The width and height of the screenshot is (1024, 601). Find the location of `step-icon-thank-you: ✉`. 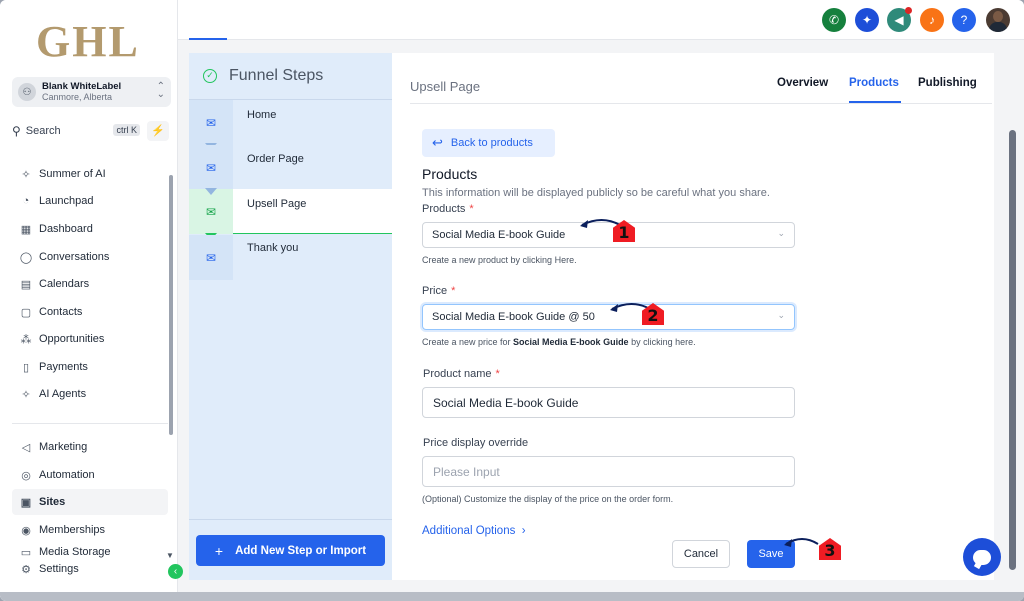

step-icon-thank-you: ✉ is located at coordinates (211, 257).